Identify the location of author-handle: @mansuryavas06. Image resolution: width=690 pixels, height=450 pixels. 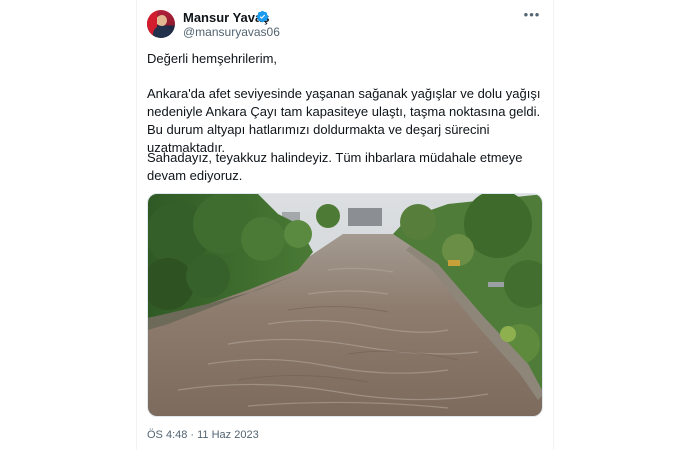
(231, 32).